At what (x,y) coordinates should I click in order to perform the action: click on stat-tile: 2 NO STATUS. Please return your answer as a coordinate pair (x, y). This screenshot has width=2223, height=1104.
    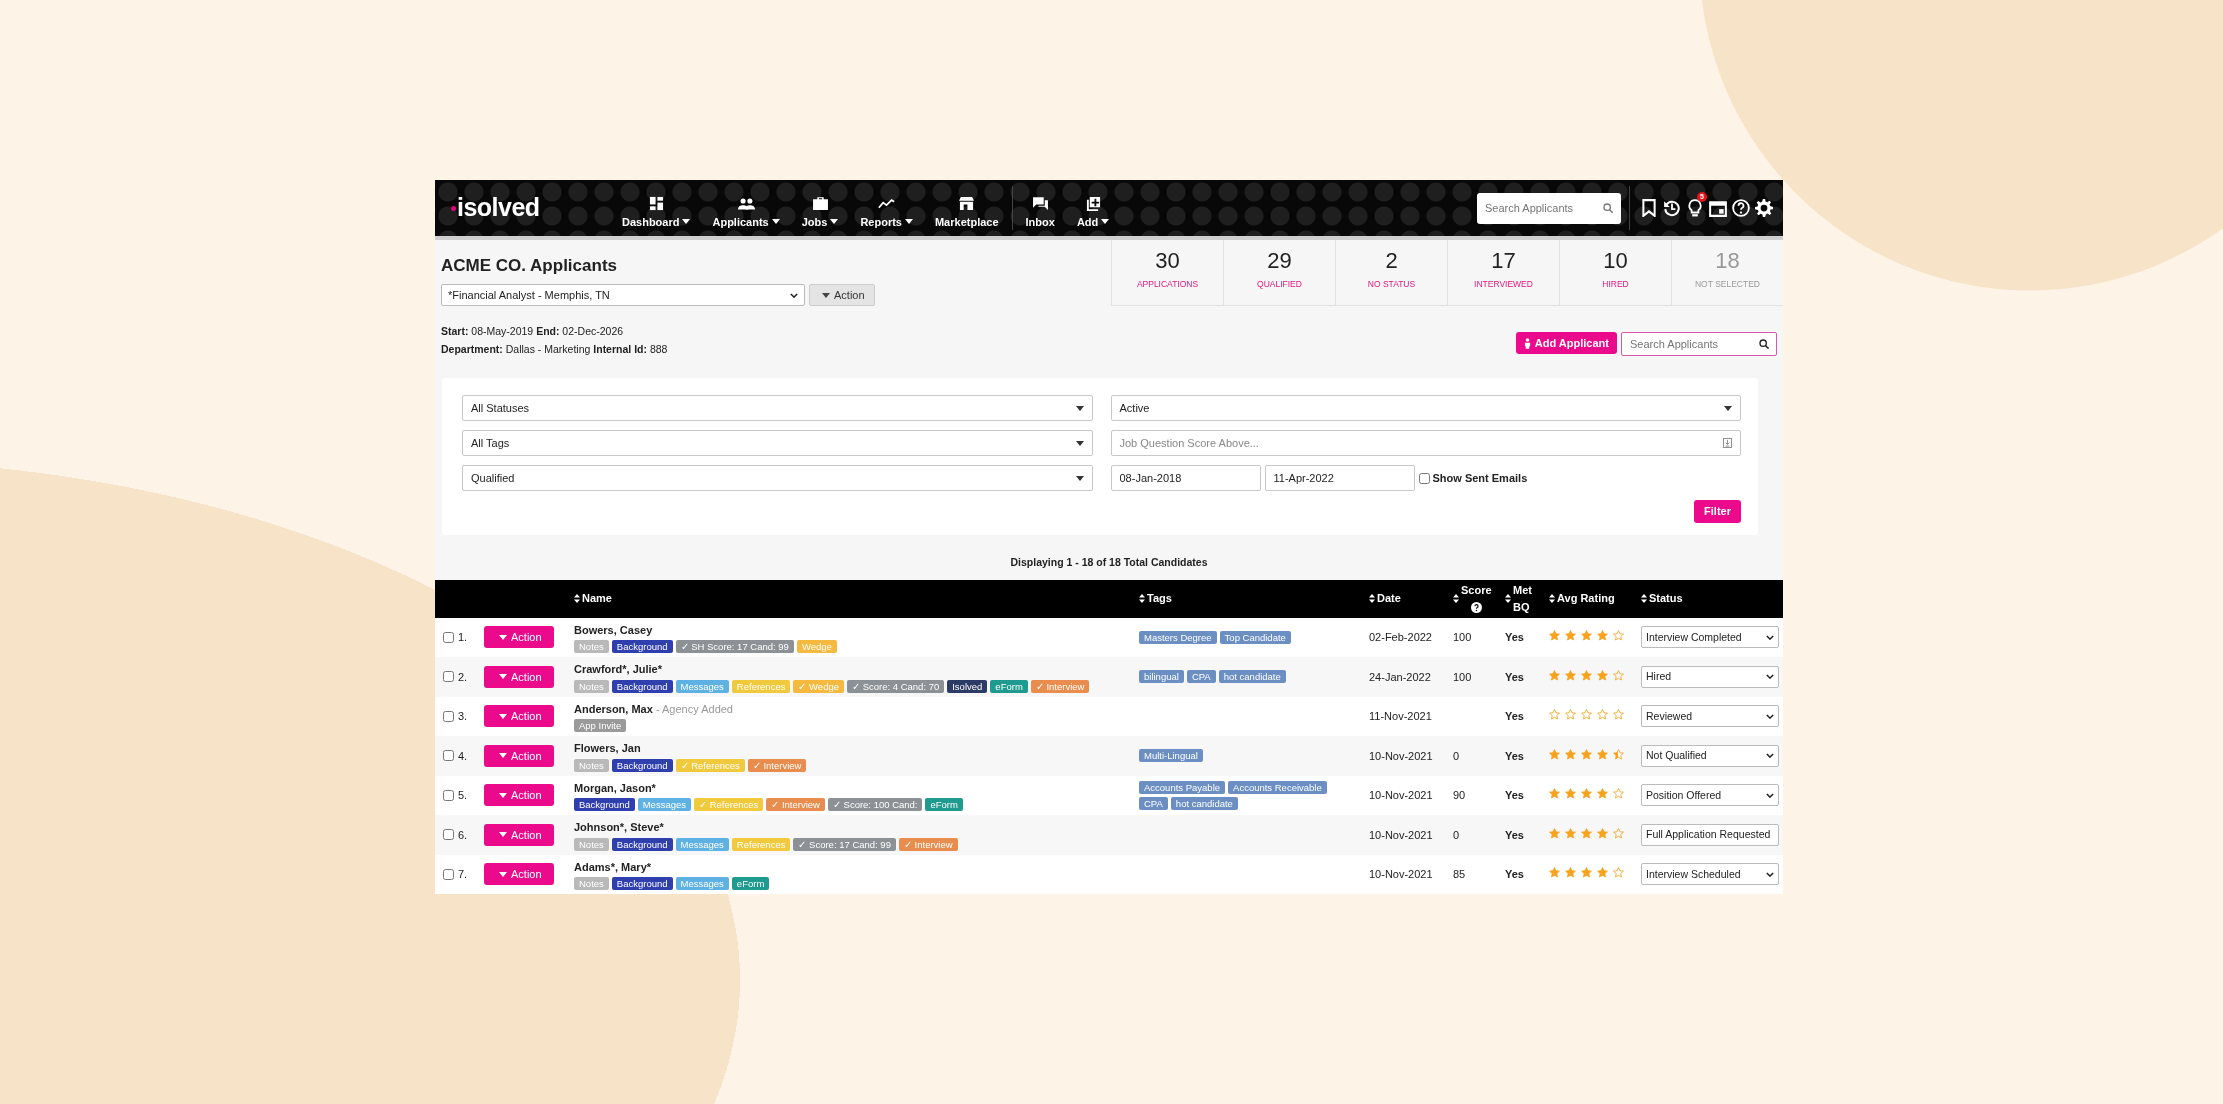
    Looking at the image, I should click on (1391, 273).